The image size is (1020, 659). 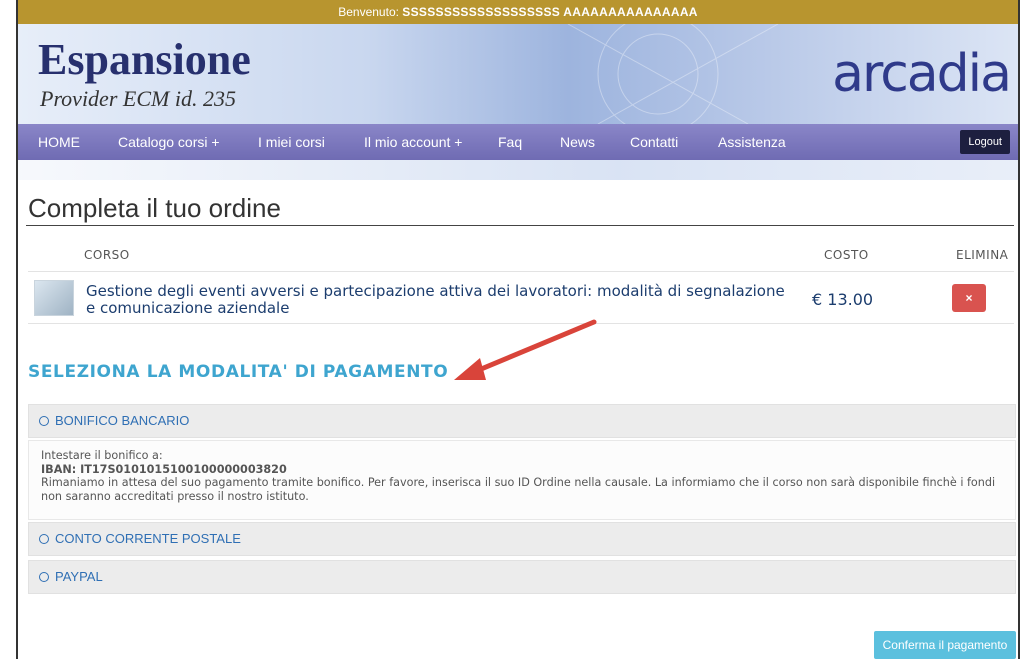 What do you see at coordinates (673, 74) in the screenshot?
I see `banner-decoration` at bounding box center [673, 74].